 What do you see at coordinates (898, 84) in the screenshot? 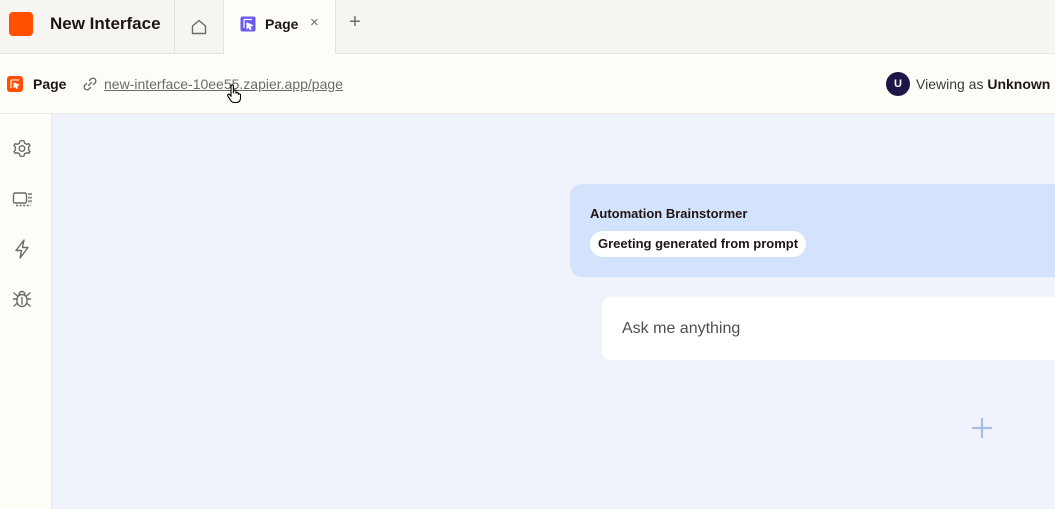
I see `viewer-avatar: U` at bounding box center [898, 84].